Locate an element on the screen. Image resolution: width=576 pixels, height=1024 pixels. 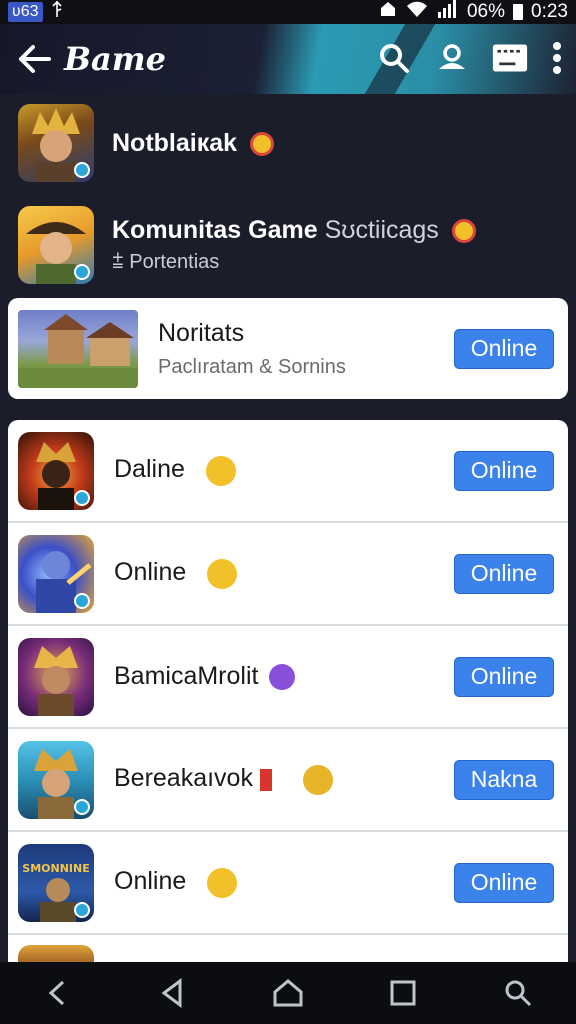
item-title: Komunitas Game Sʊctiicags is located at coordinates (294, 230).